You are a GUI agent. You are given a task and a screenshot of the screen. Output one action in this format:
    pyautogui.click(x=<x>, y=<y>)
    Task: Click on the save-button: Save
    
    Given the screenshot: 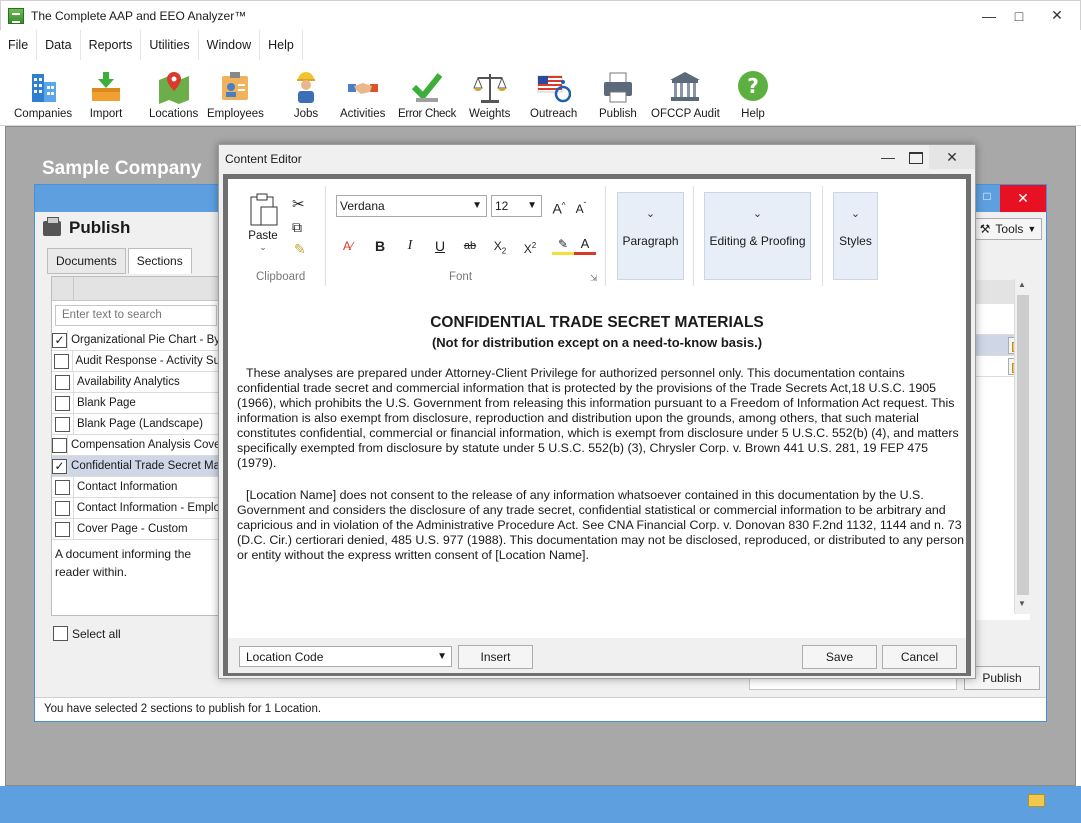 What is the action you would take?
    pyautogui.click(x=839, y=657)
    